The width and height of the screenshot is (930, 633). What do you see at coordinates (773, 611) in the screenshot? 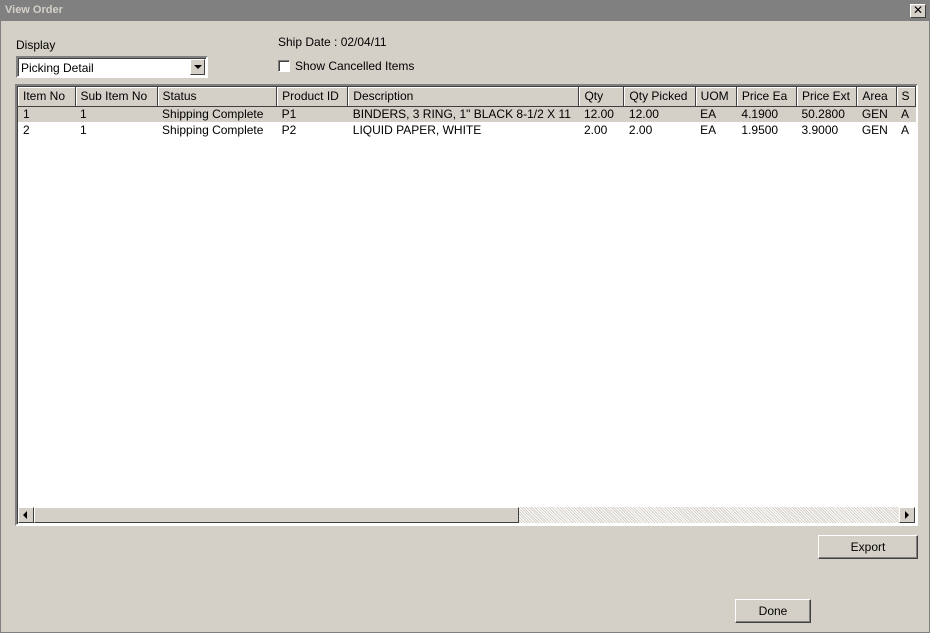
I see `done-button: Done` at bounding box center [773, 611].